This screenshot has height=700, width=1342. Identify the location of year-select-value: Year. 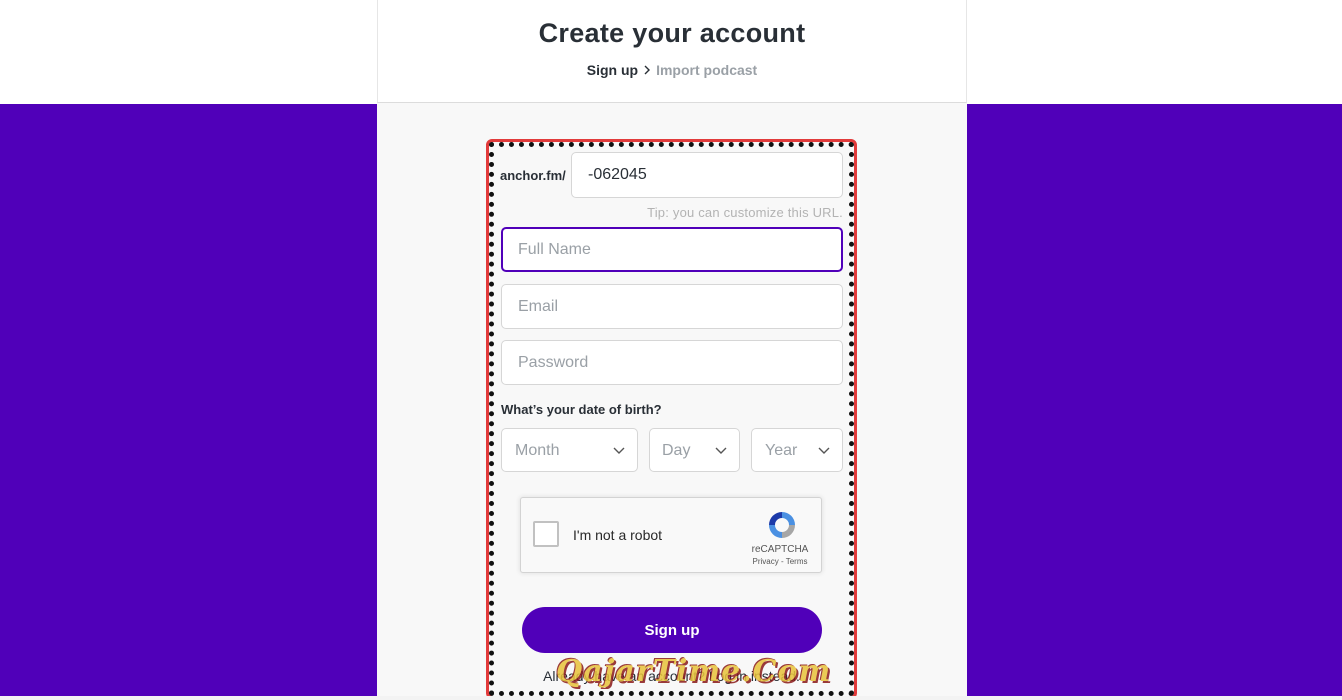
(781, 450).